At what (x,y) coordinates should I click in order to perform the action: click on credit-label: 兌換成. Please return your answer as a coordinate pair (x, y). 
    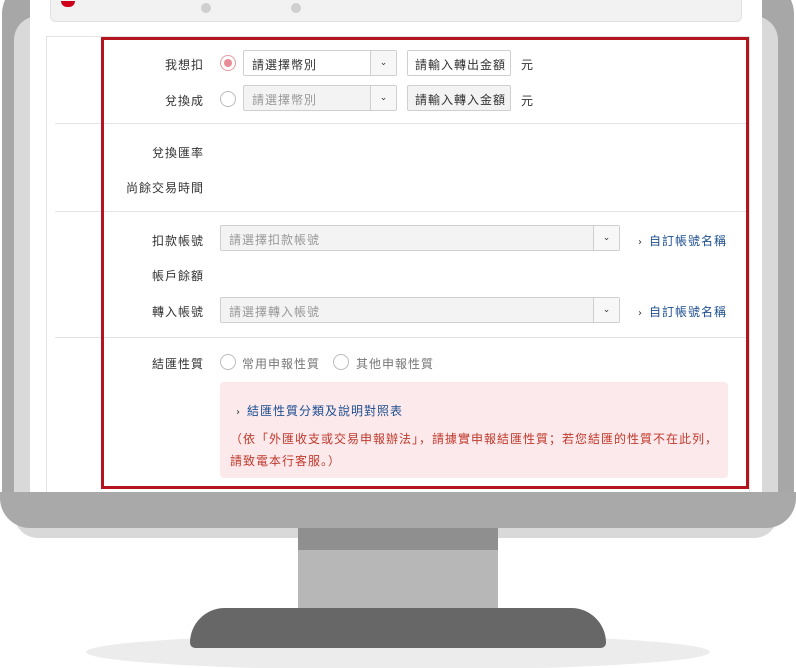
    Looking at the image, I should click on (184, 101).